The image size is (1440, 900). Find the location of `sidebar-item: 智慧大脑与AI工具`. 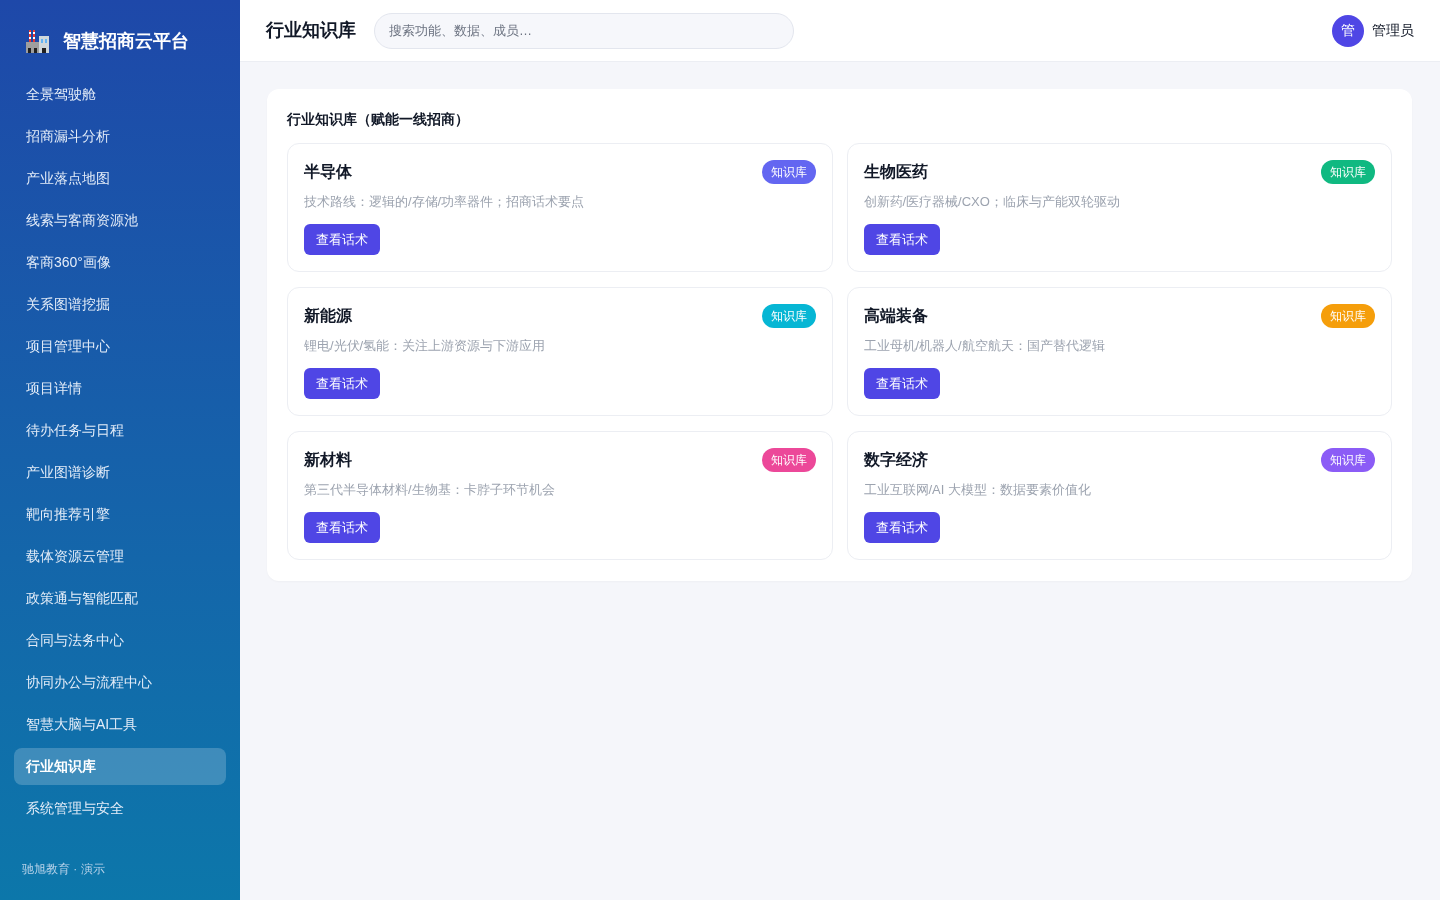

sidebar-item: 智慧大脑与AI工具 is located at coordinates (120, 724).